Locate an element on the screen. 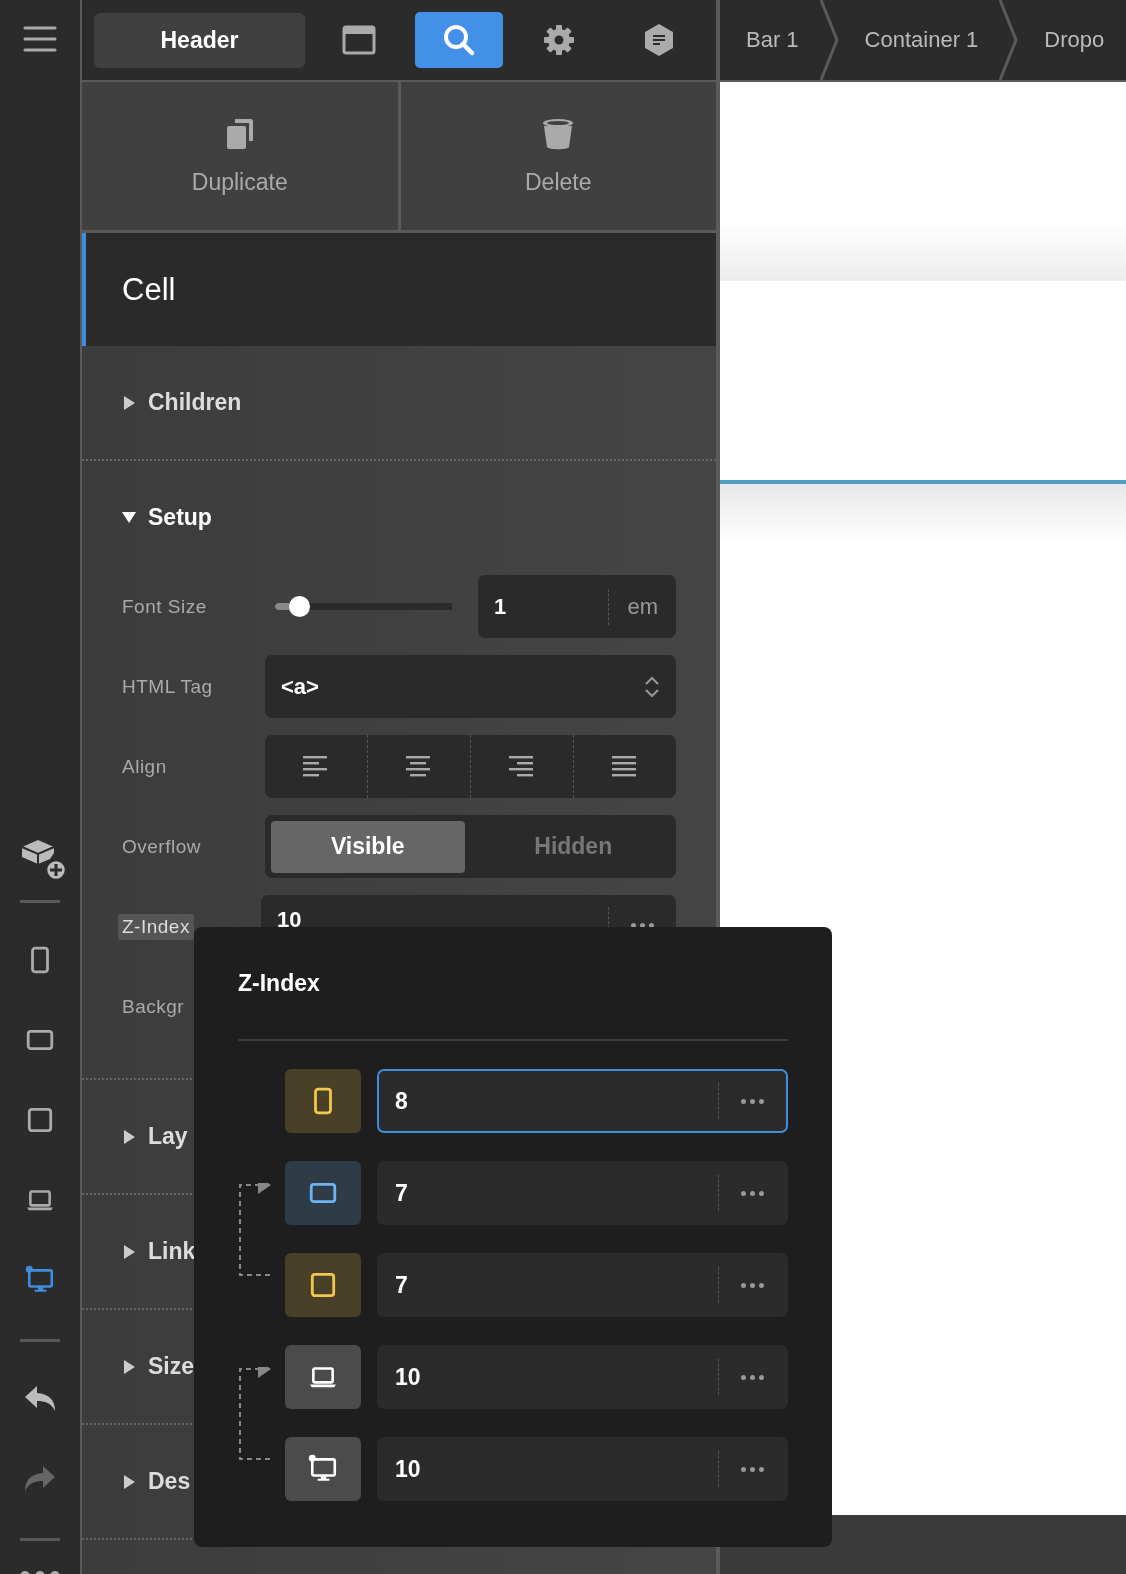  popup-title: Z-Index is located at coordinates (513, 984).